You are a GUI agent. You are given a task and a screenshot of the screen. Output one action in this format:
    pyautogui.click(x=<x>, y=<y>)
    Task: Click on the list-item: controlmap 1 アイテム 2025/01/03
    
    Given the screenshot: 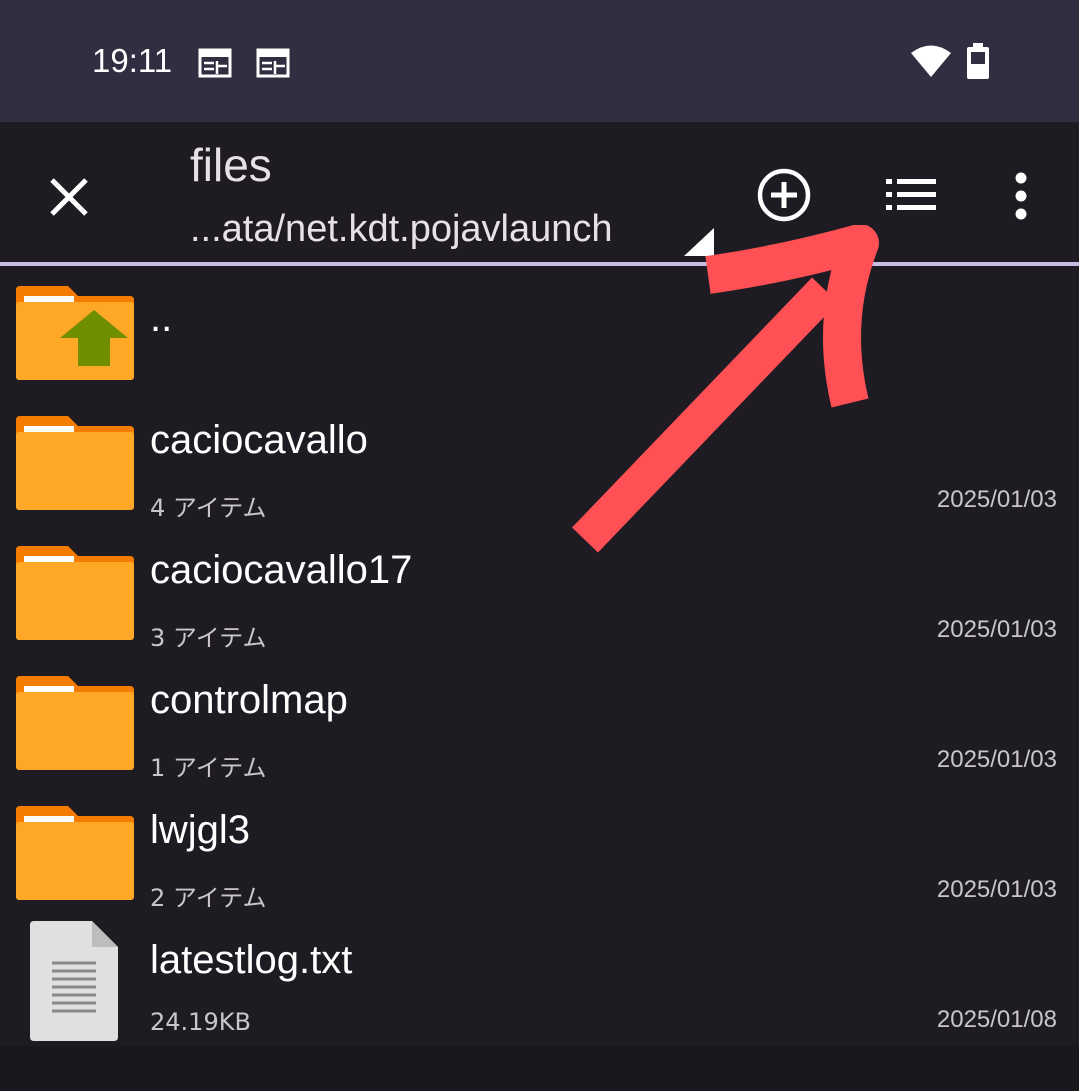 What is the action you would take?
    pyautogui.click(x=539, y=731)
    